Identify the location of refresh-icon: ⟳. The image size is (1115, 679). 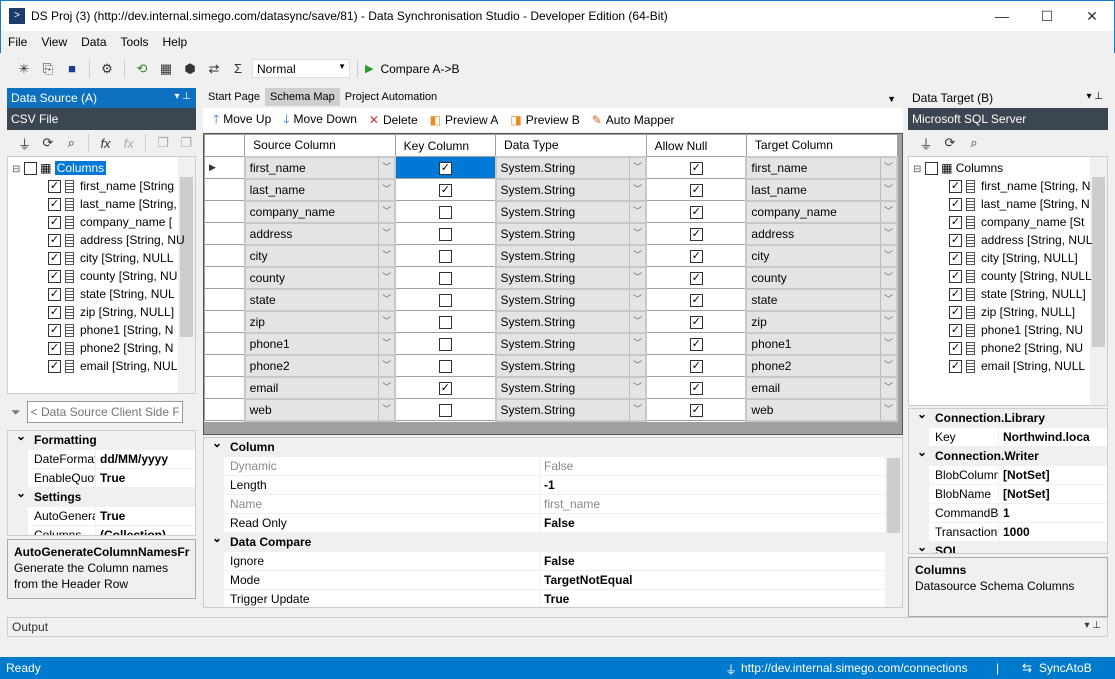
(950, 143).